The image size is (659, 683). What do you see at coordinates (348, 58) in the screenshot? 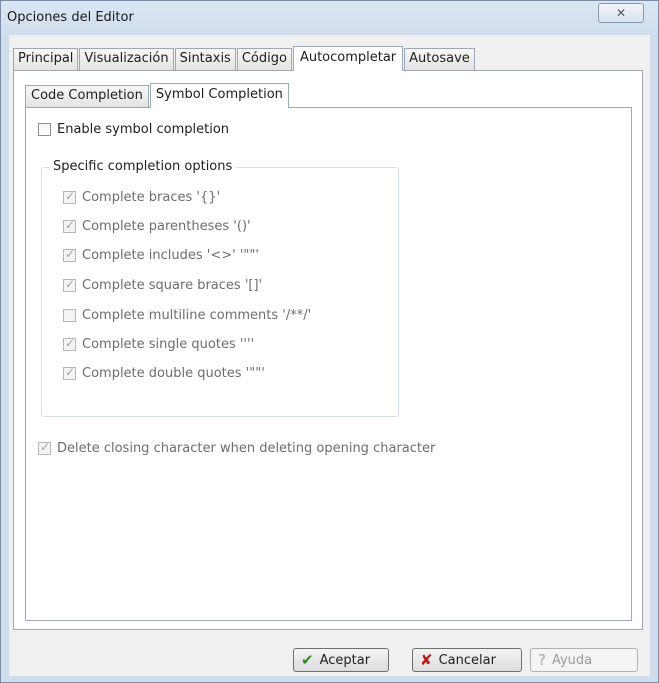
I see `tab-autocompletar: Autocompletar` at bounding box center [348, 58].